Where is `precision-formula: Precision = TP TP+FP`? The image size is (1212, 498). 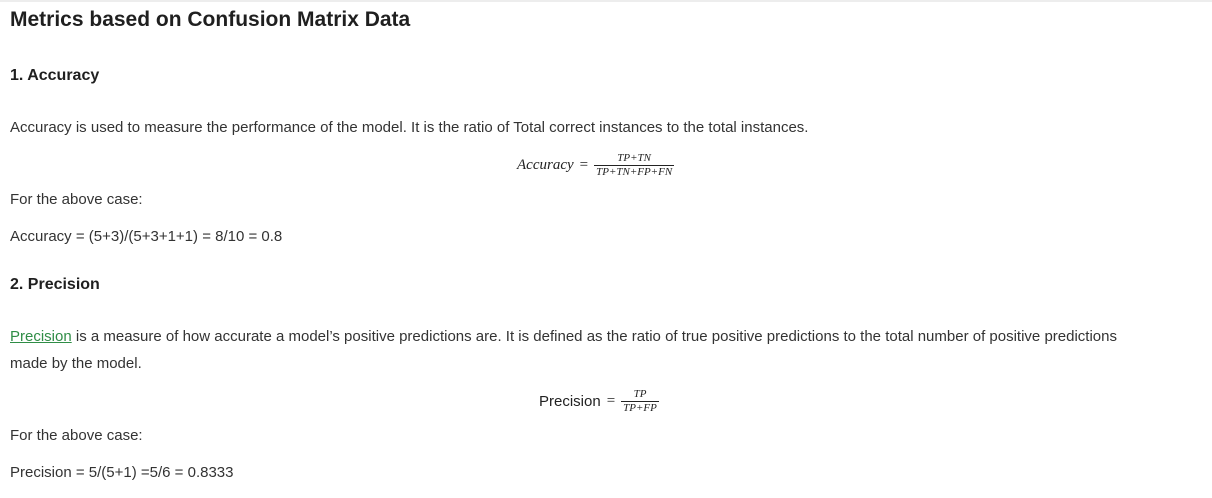
precision-formula: Precision = TP TP+FP is located at coordinates (599, 401).